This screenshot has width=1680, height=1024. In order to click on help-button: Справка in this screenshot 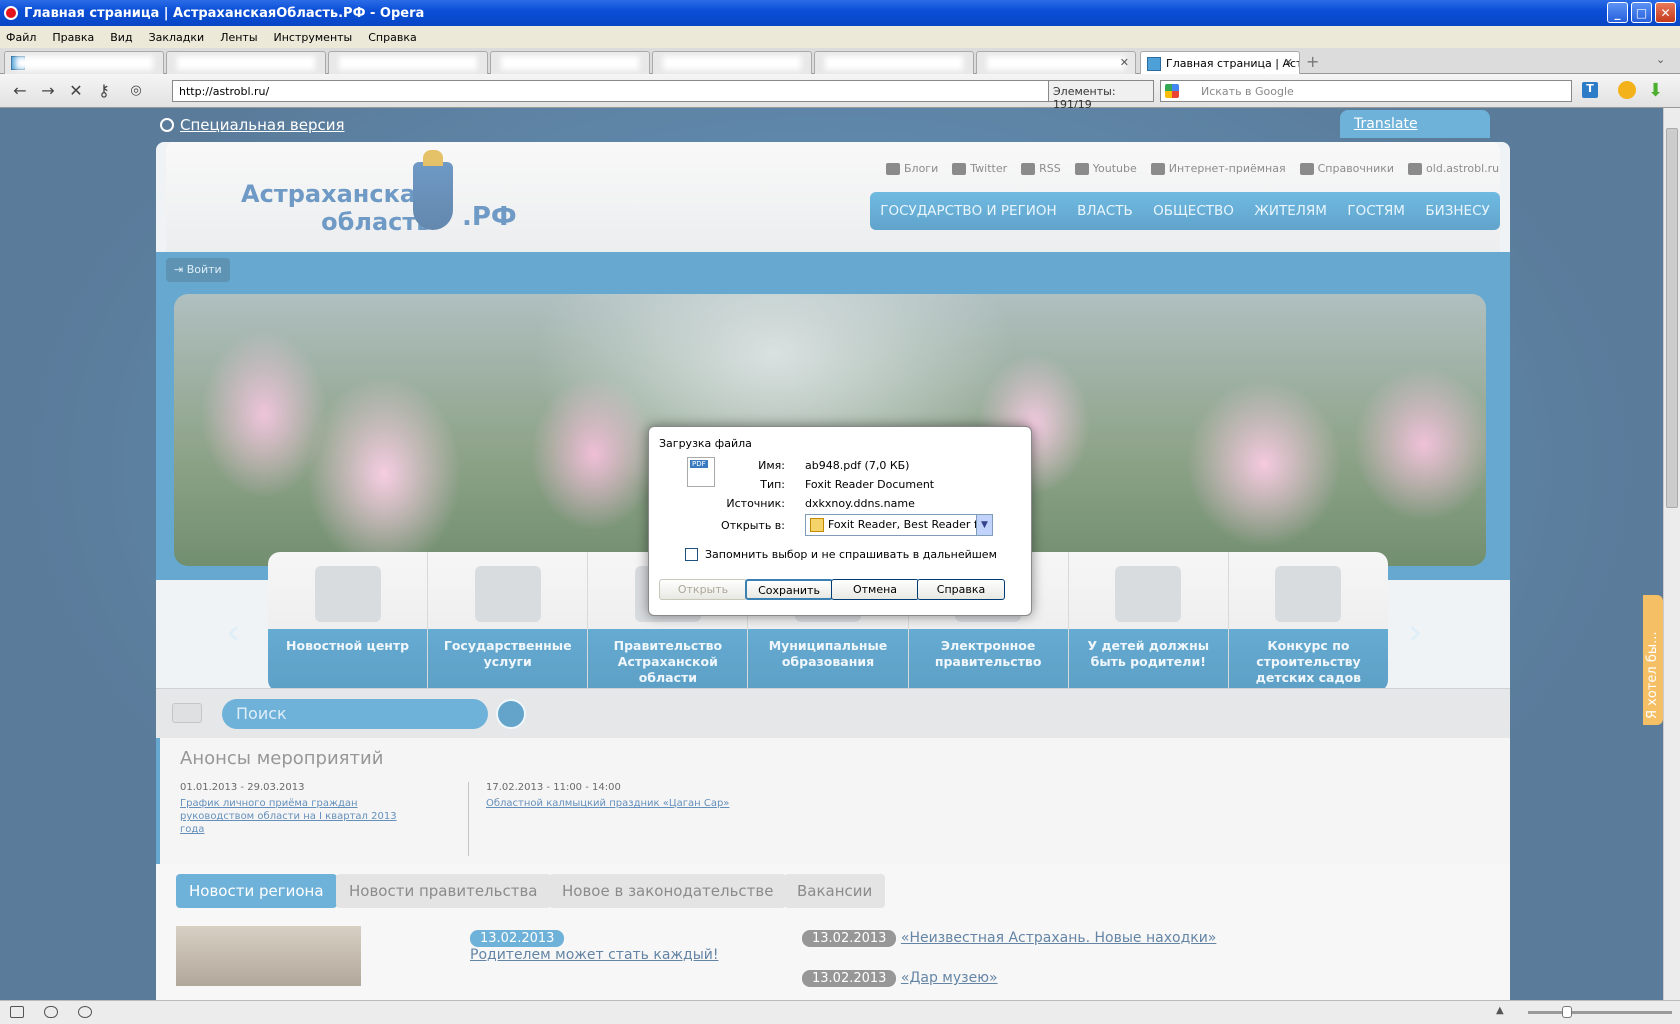, I will do `click(961, 589)`.